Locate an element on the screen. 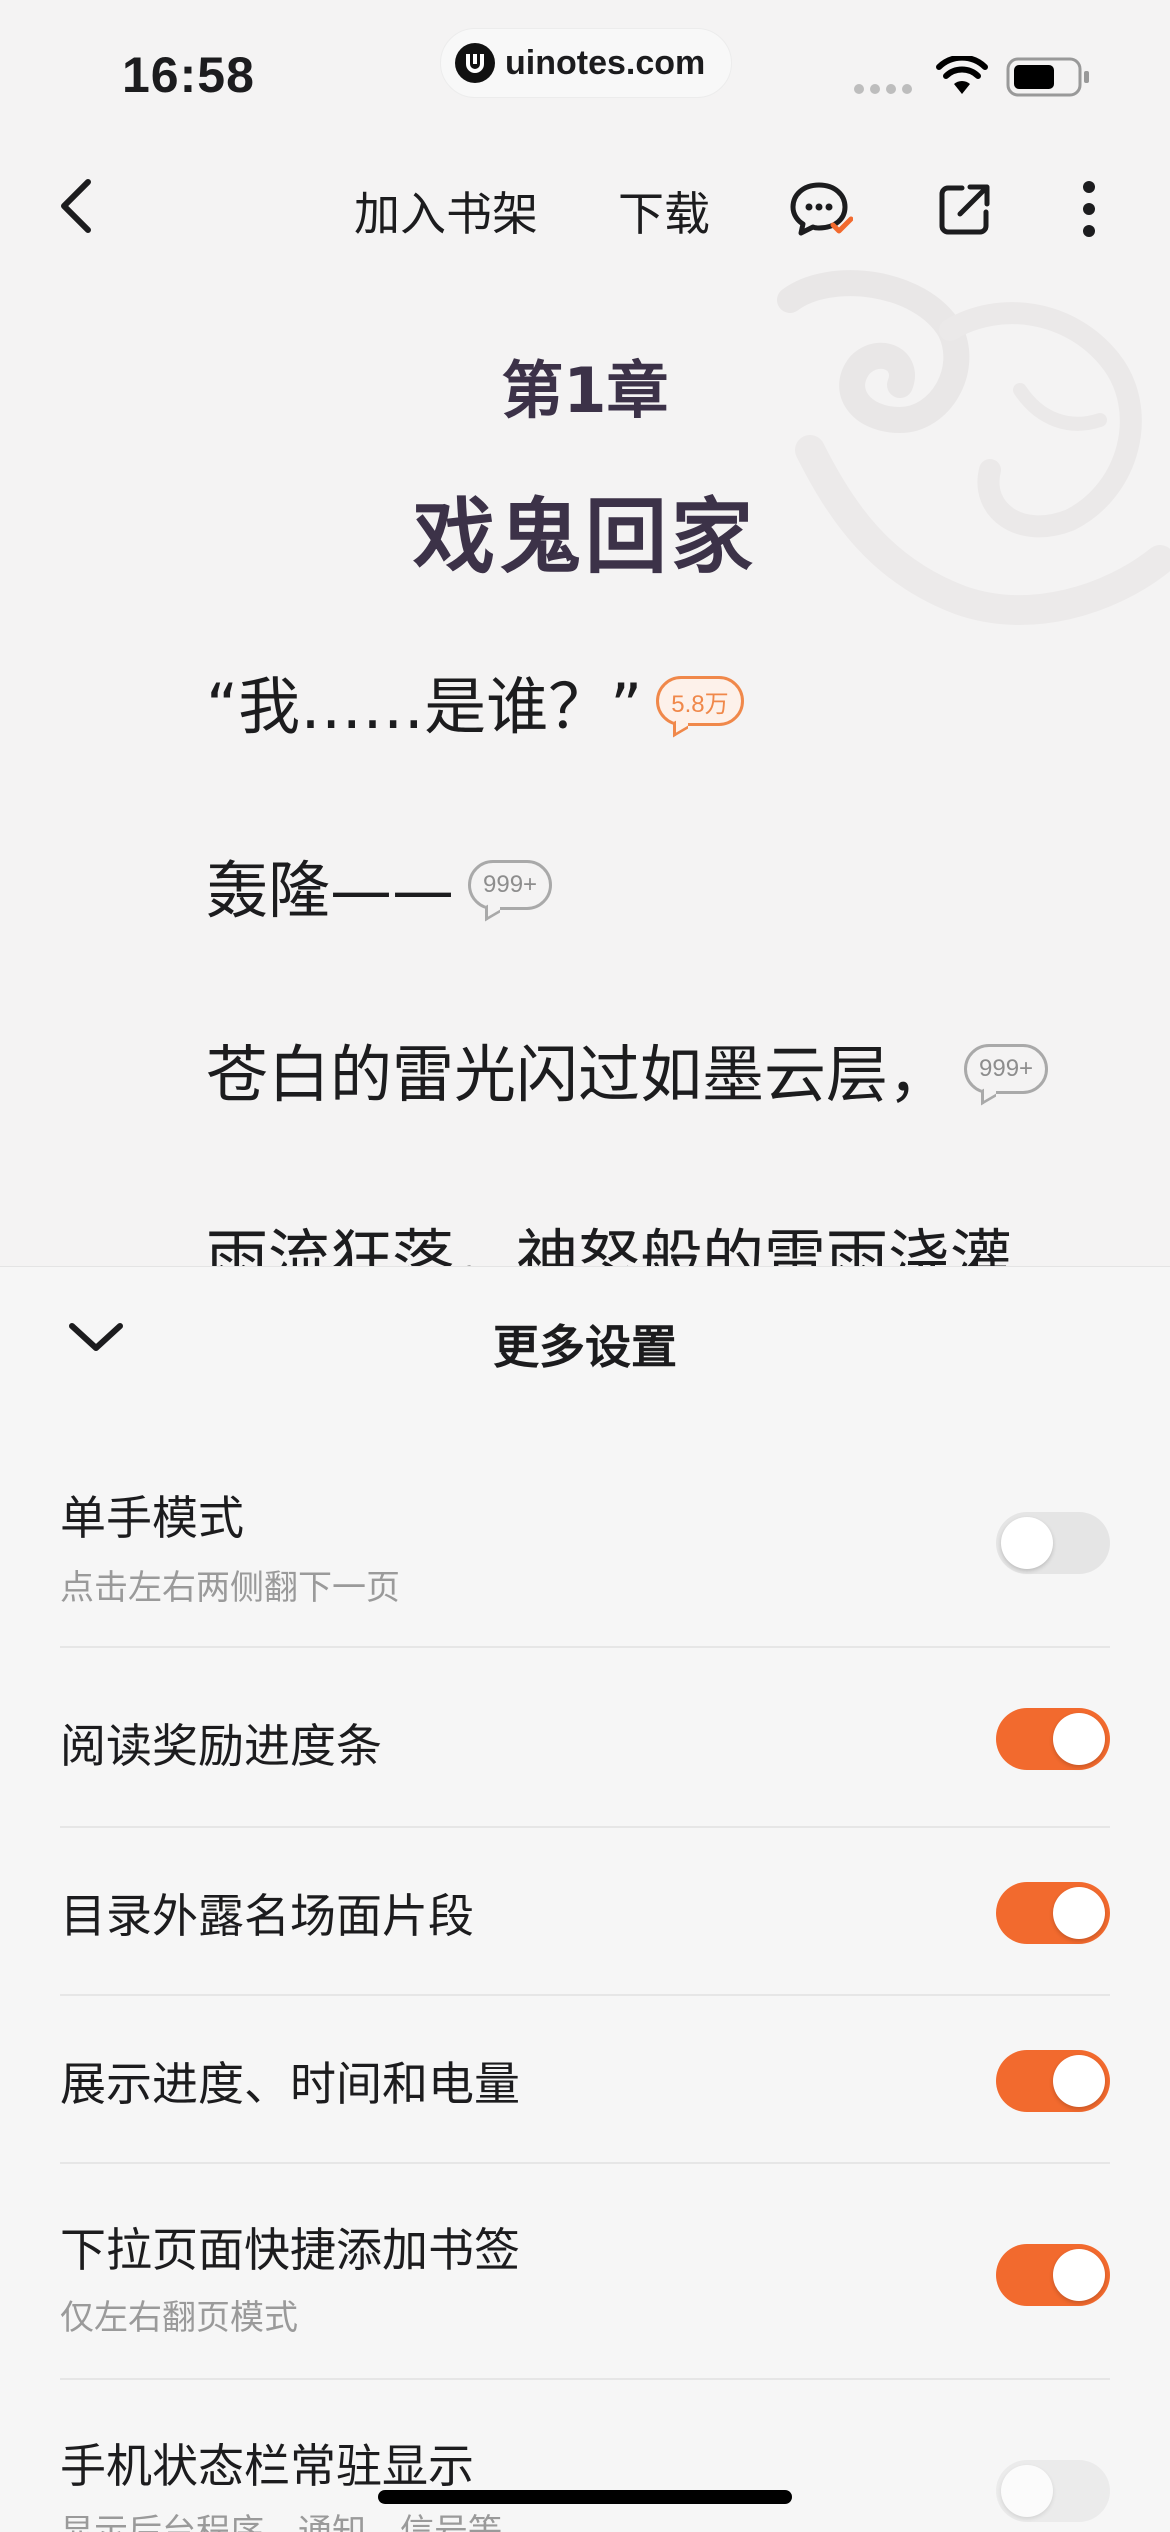 This screenshot has width=1170, height=2532. download-button: 下载 is located at coordinates (664, 211).